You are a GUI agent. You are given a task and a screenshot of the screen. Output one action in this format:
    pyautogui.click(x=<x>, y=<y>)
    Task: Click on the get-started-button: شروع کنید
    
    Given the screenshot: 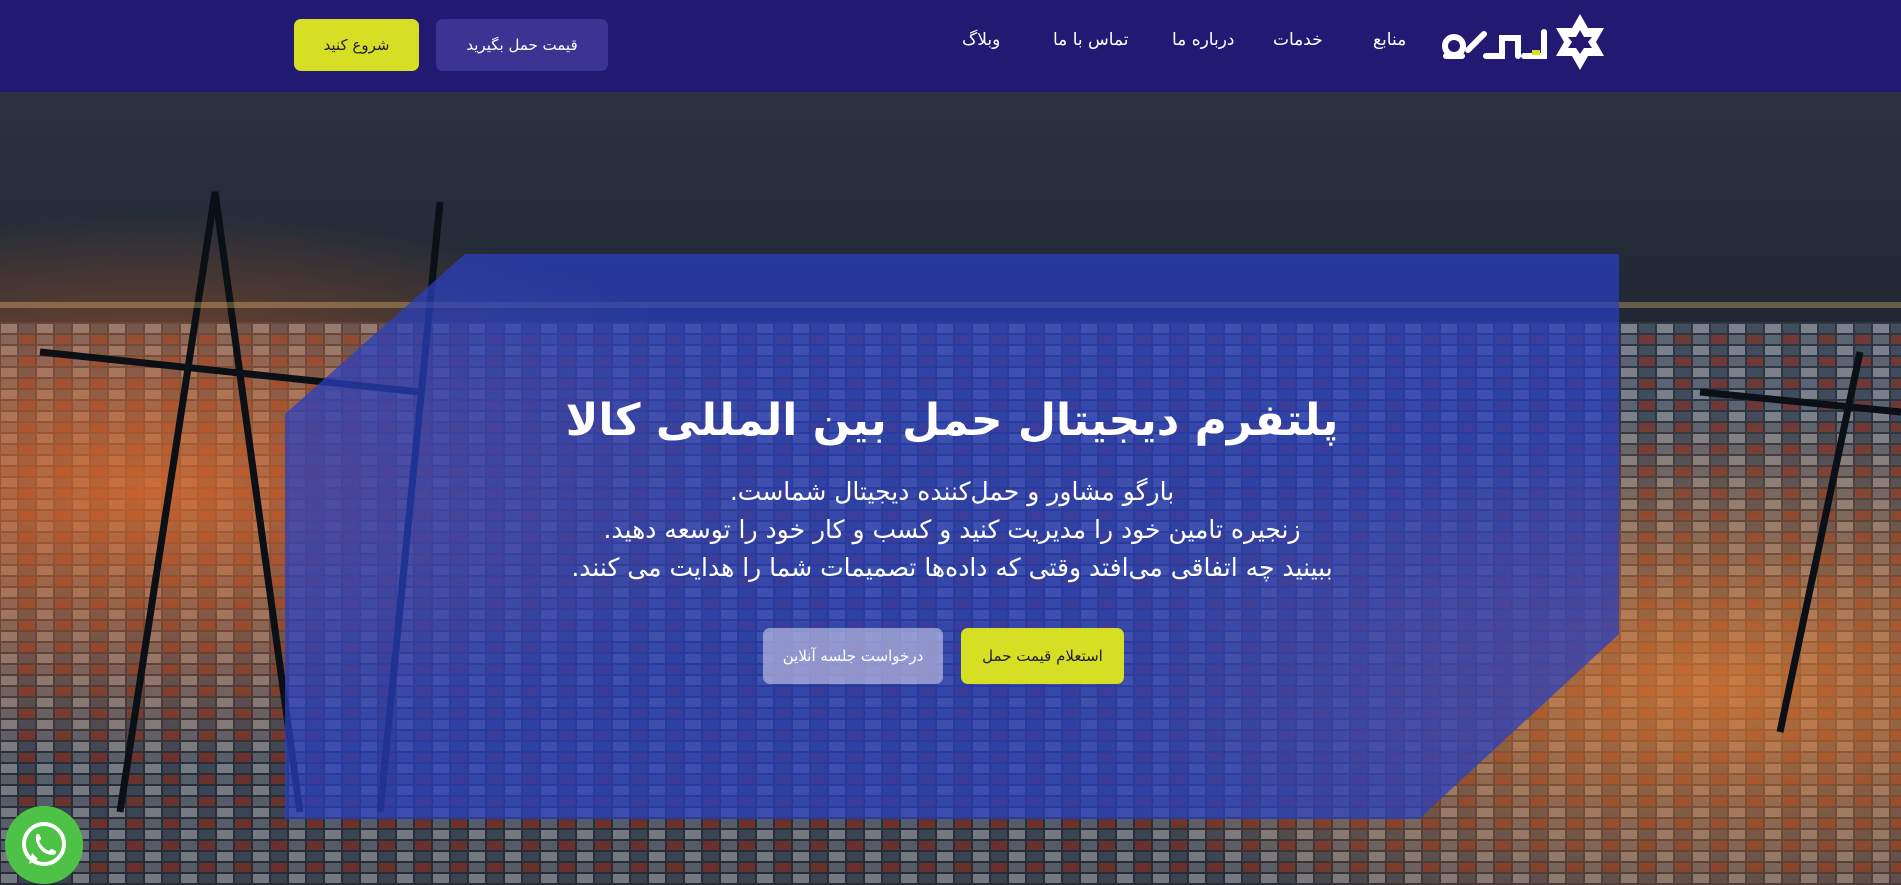 What is the action you would take?
    pyautogui.click(x=356, y=45)
    